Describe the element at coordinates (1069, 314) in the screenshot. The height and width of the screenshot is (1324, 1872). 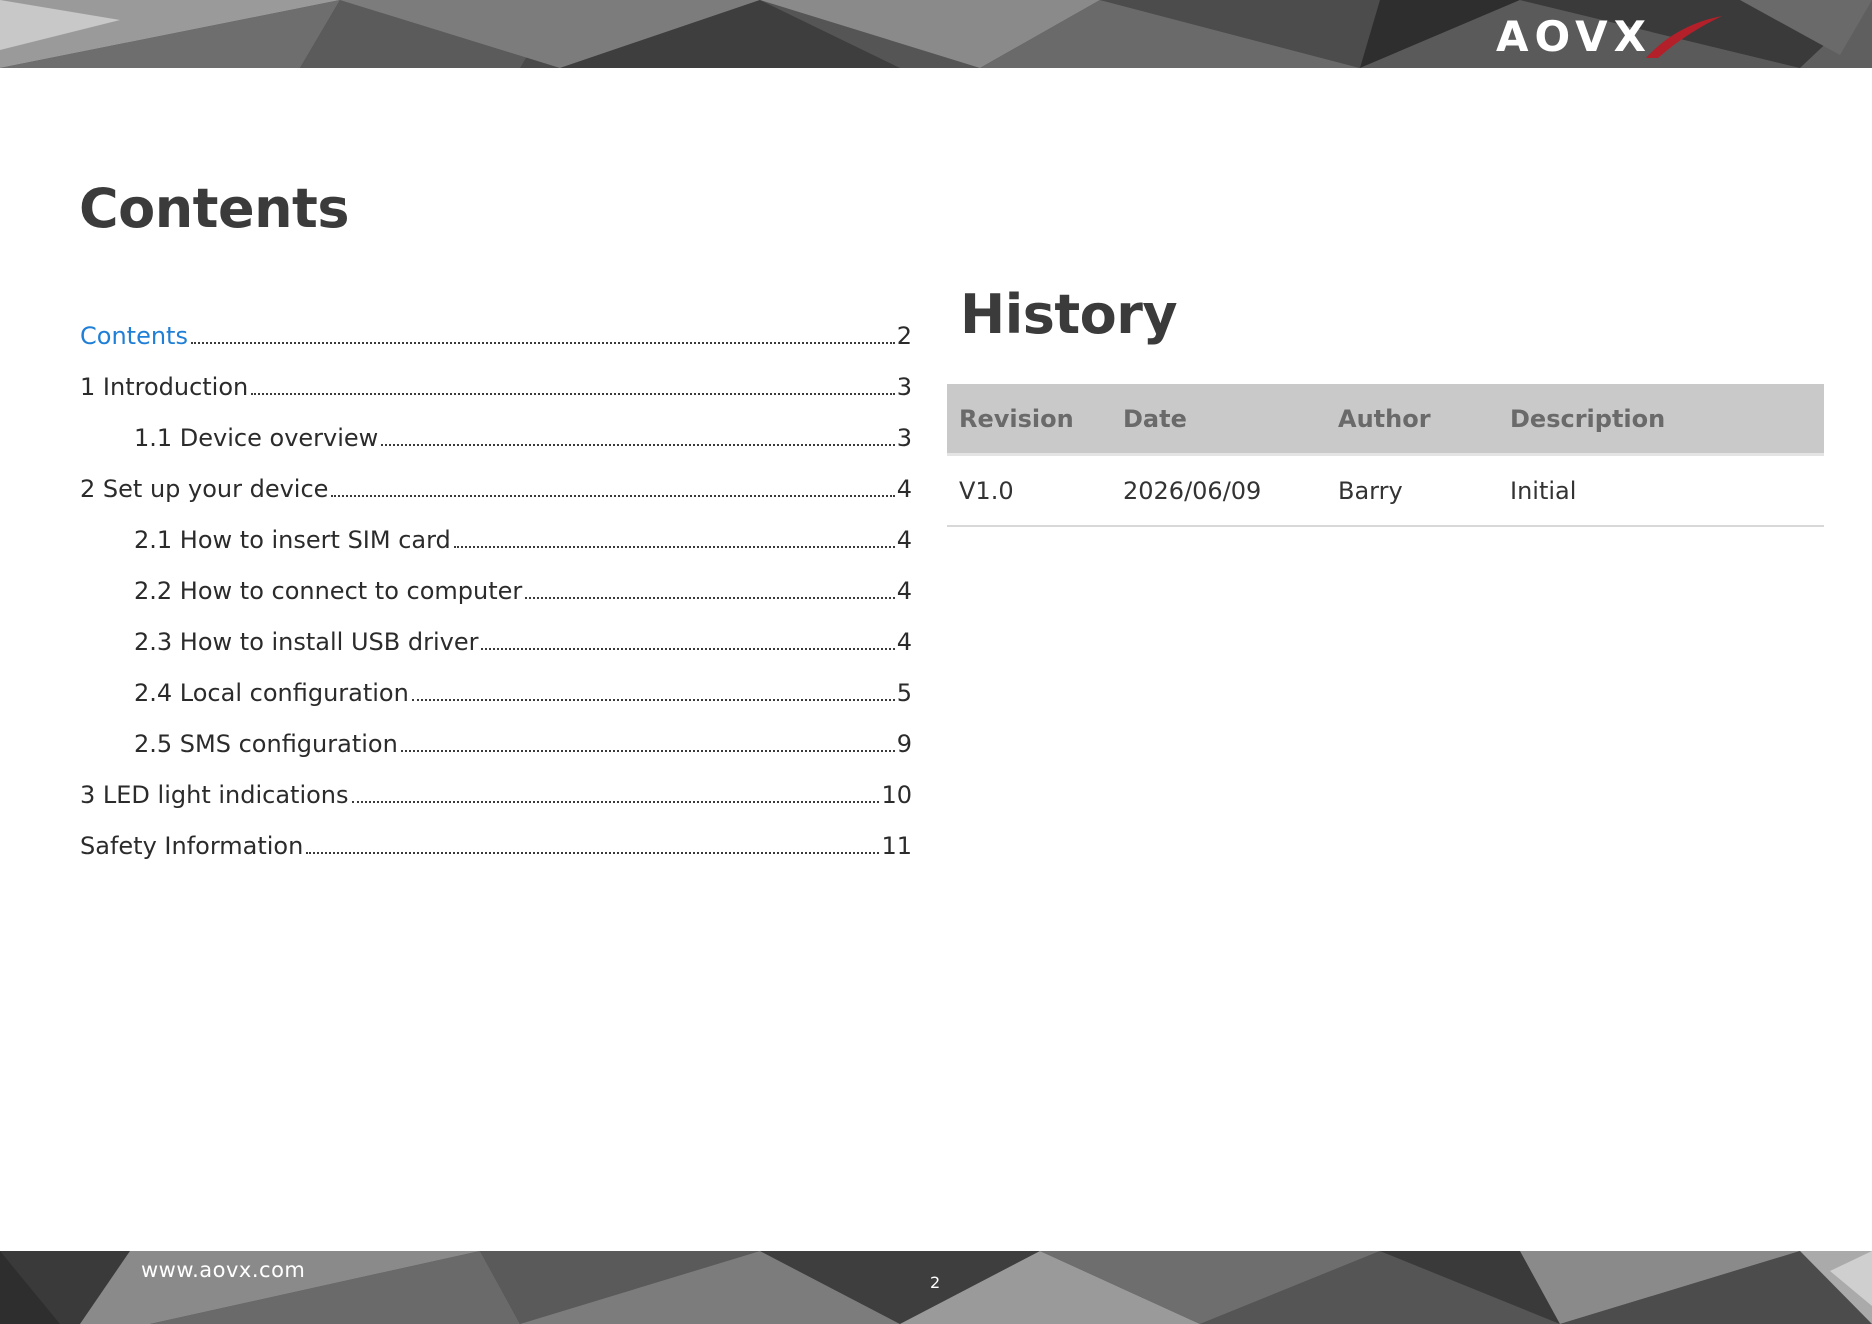
I see `history-heading: History` at that location.